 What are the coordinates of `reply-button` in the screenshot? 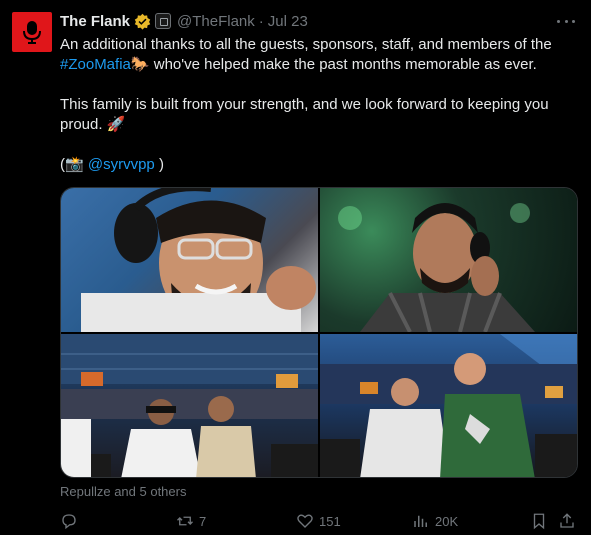 It's located at (71, 521).